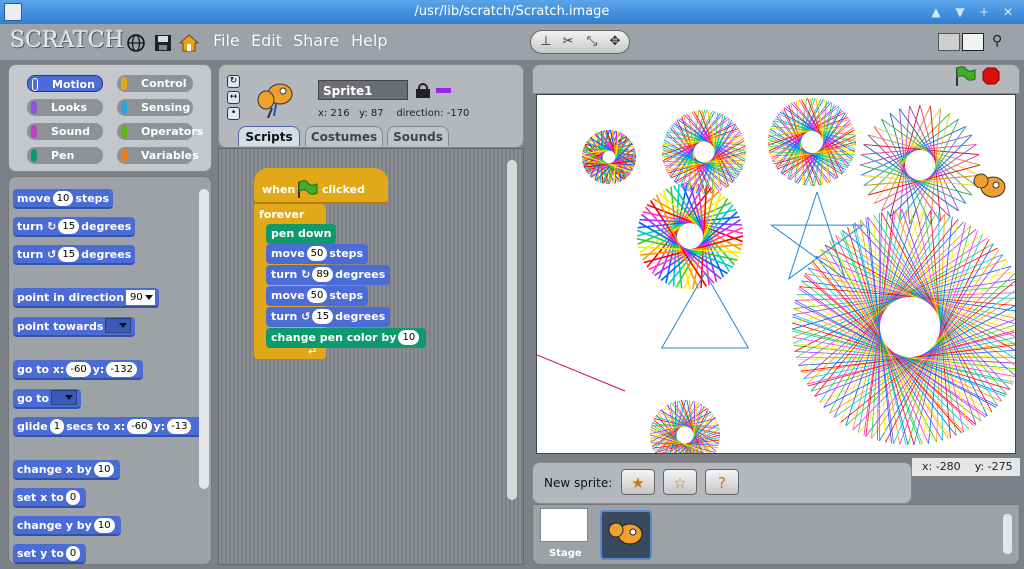  I want to click on pen-down-block: pen down, so click(301, 234).